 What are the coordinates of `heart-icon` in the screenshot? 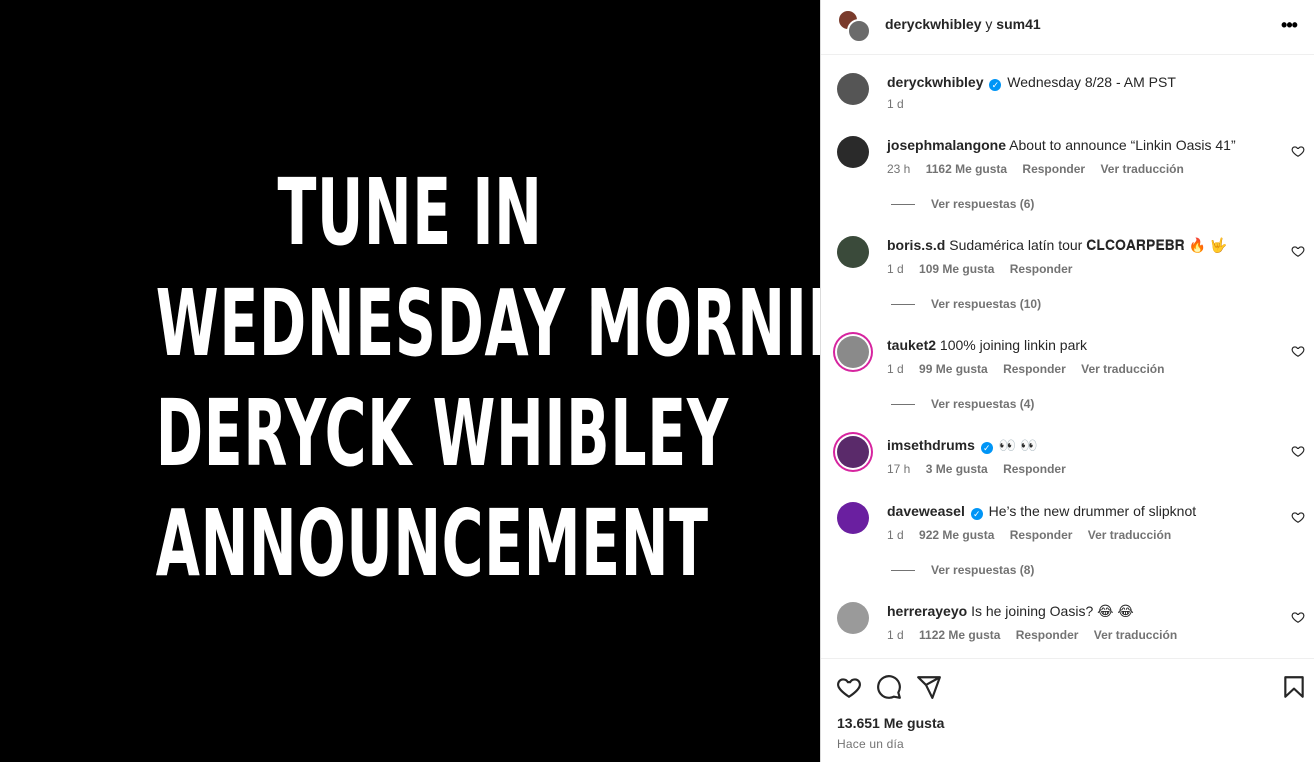 It's located at (849, 687).